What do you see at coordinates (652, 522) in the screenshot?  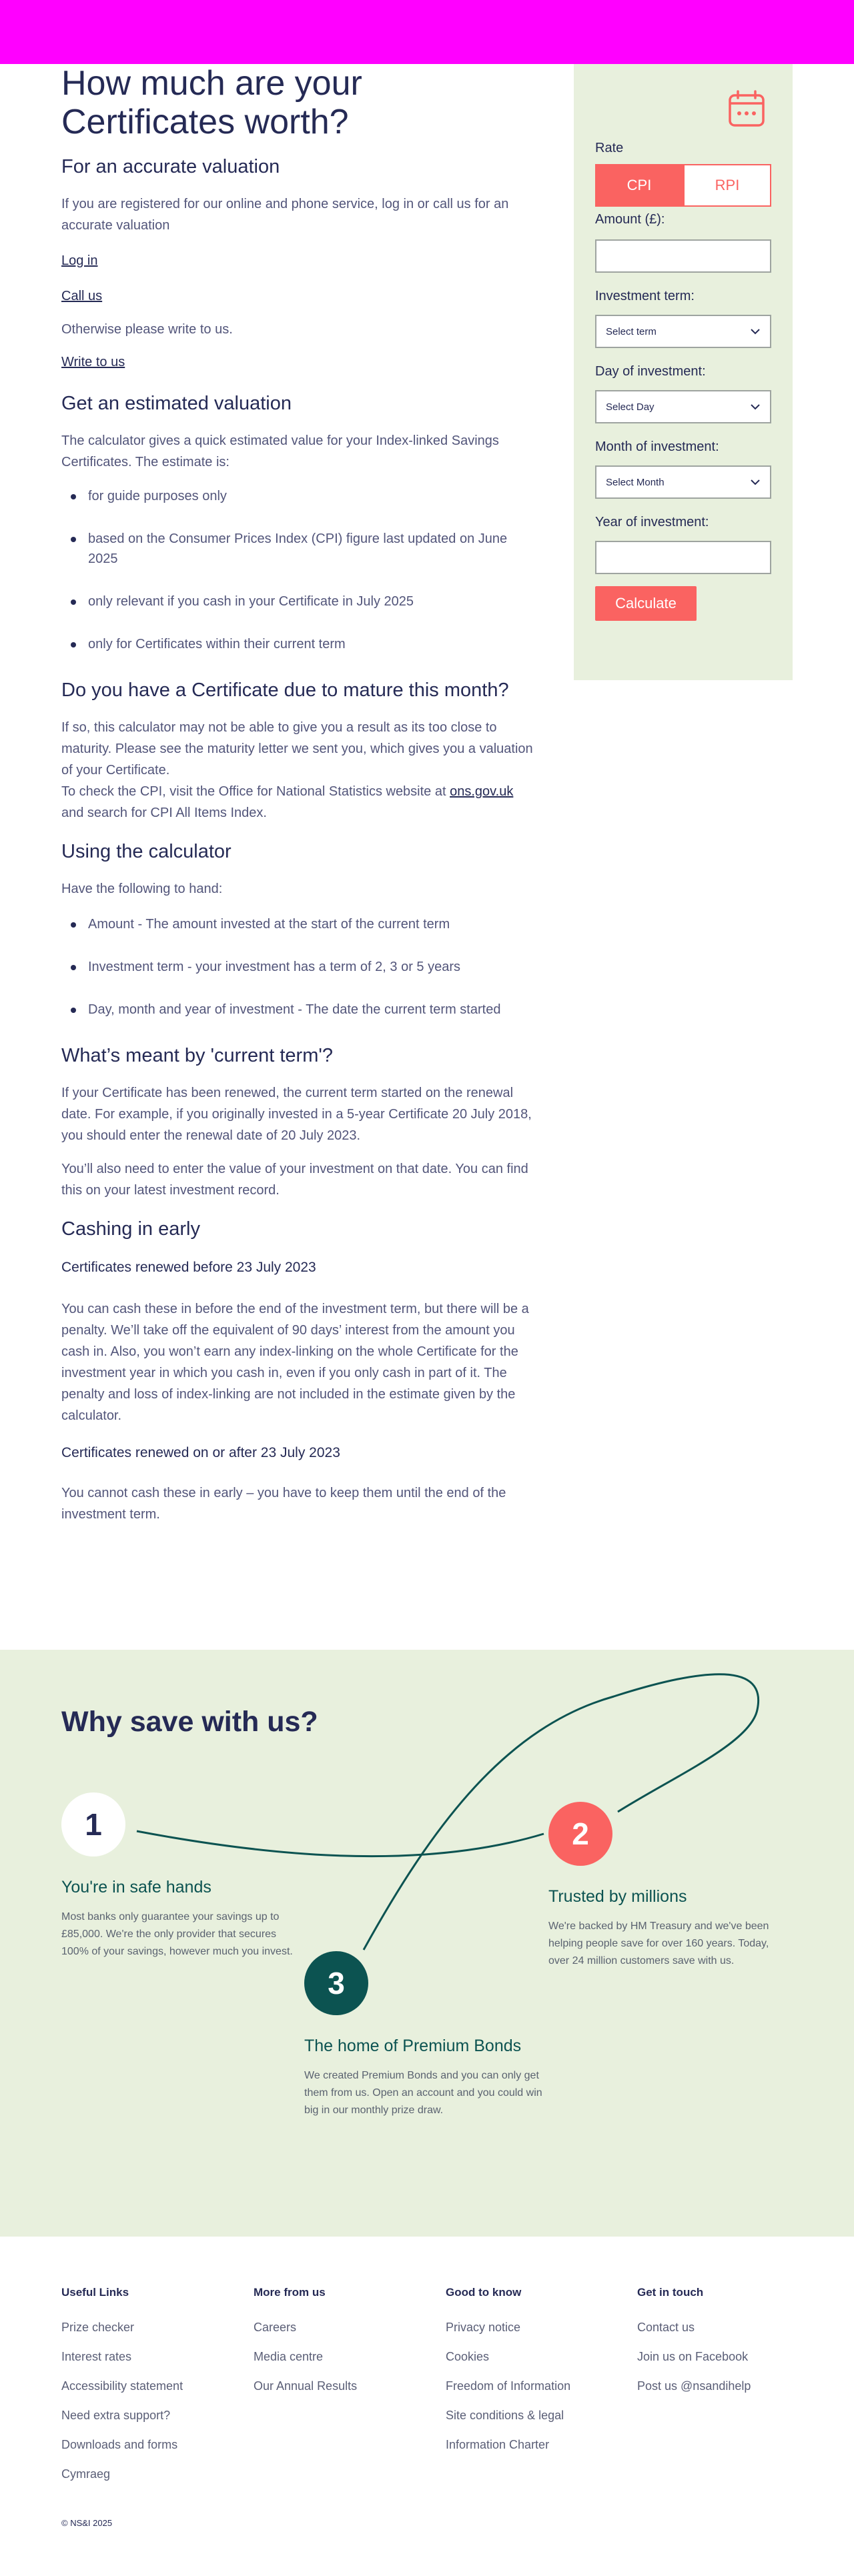 I see `year-label: Year of investment:` at bounding box center [652, 522].